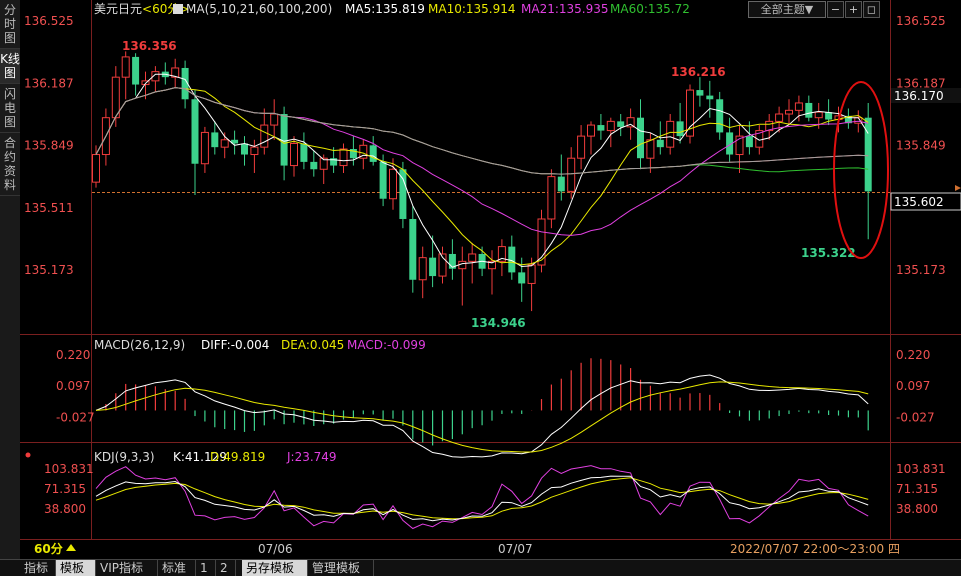 This screenshot has width=961, height=576. What do you see at coordinates (259, 9) in the screenshot?
I see `ma-params: MA(5,10,21,60,100,200)` at bounding box center [259, 9].